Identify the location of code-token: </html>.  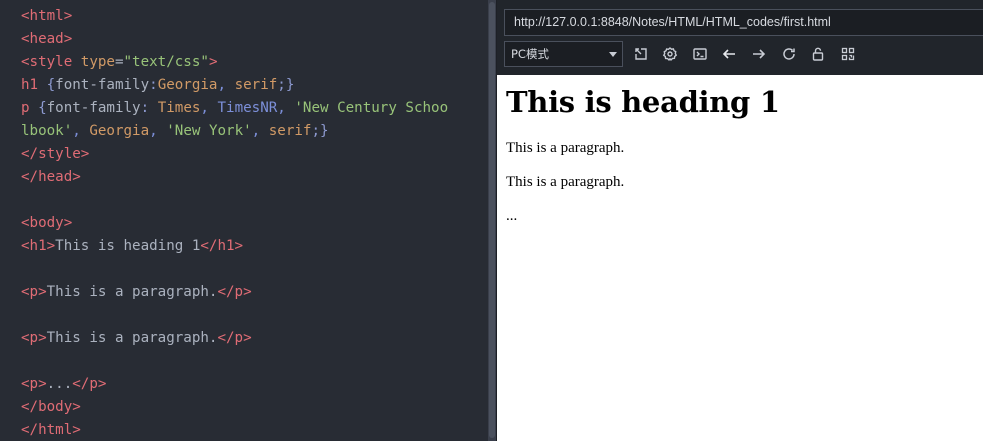
(51, 430).